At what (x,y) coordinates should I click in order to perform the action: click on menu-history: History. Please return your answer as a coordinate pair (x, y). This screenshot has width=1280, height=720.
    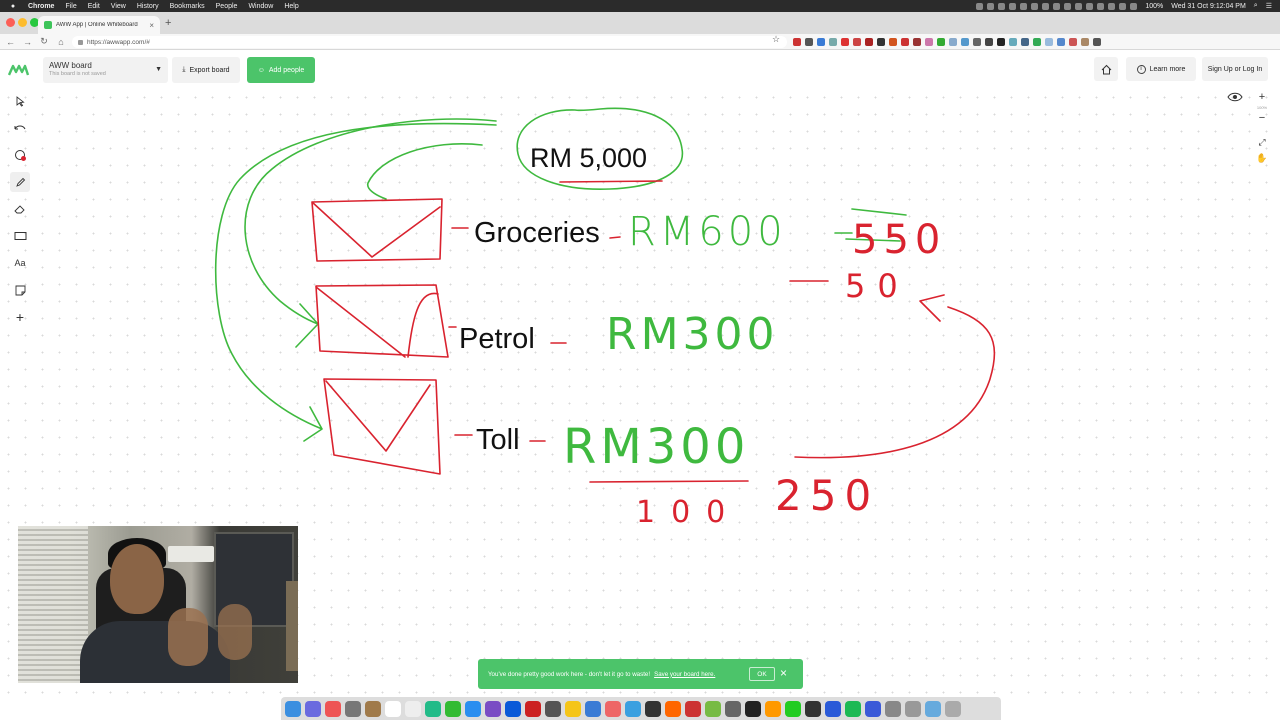
    Looking at the image, I should click on (148, 6).